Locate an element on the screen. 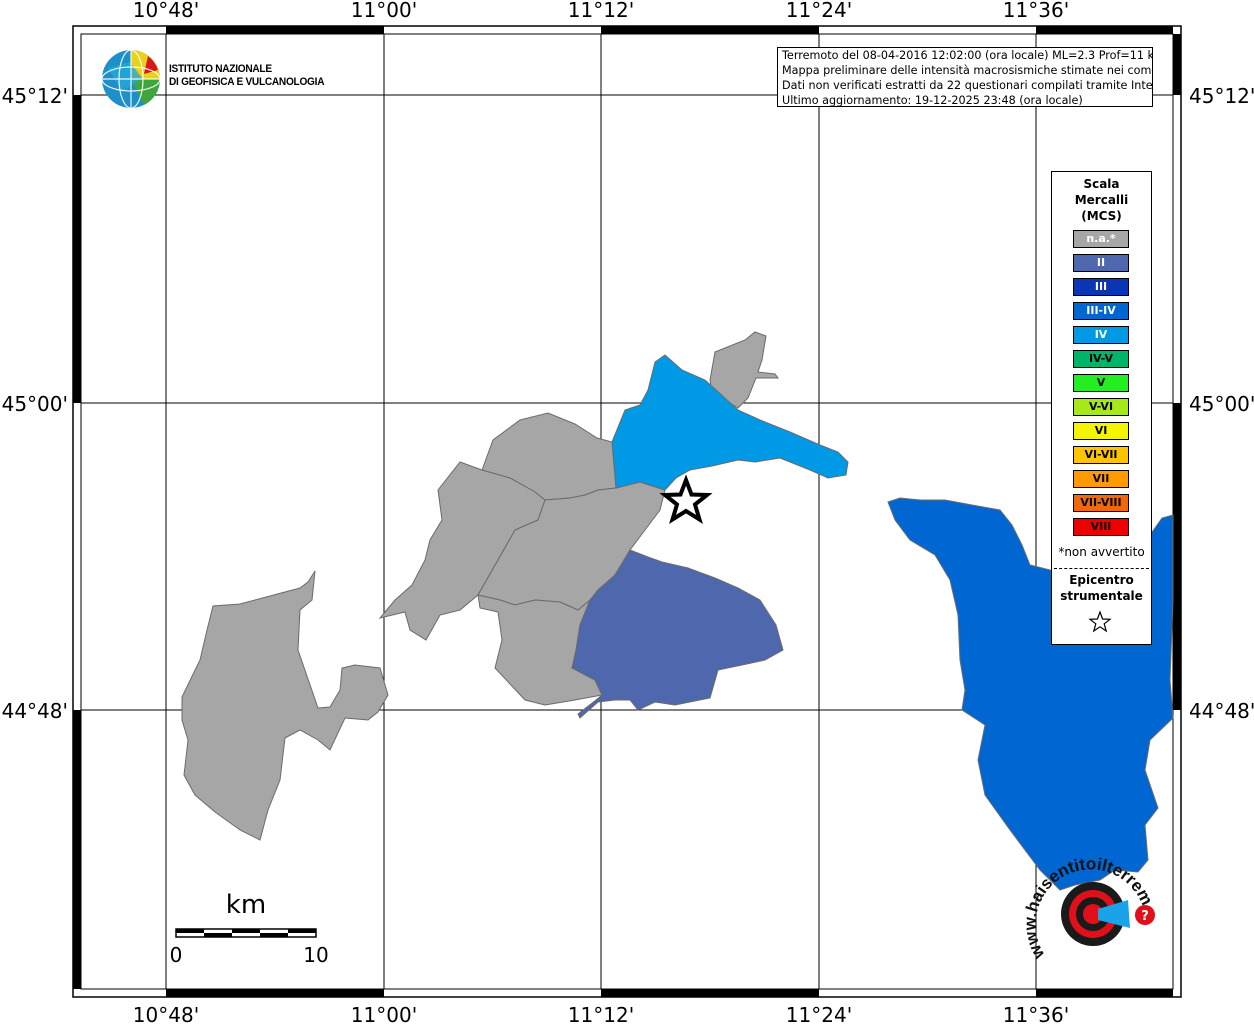 This screenshot has width=1254, height=1024. legend-swatch: IV-V is located at coordinates (1101, 359).